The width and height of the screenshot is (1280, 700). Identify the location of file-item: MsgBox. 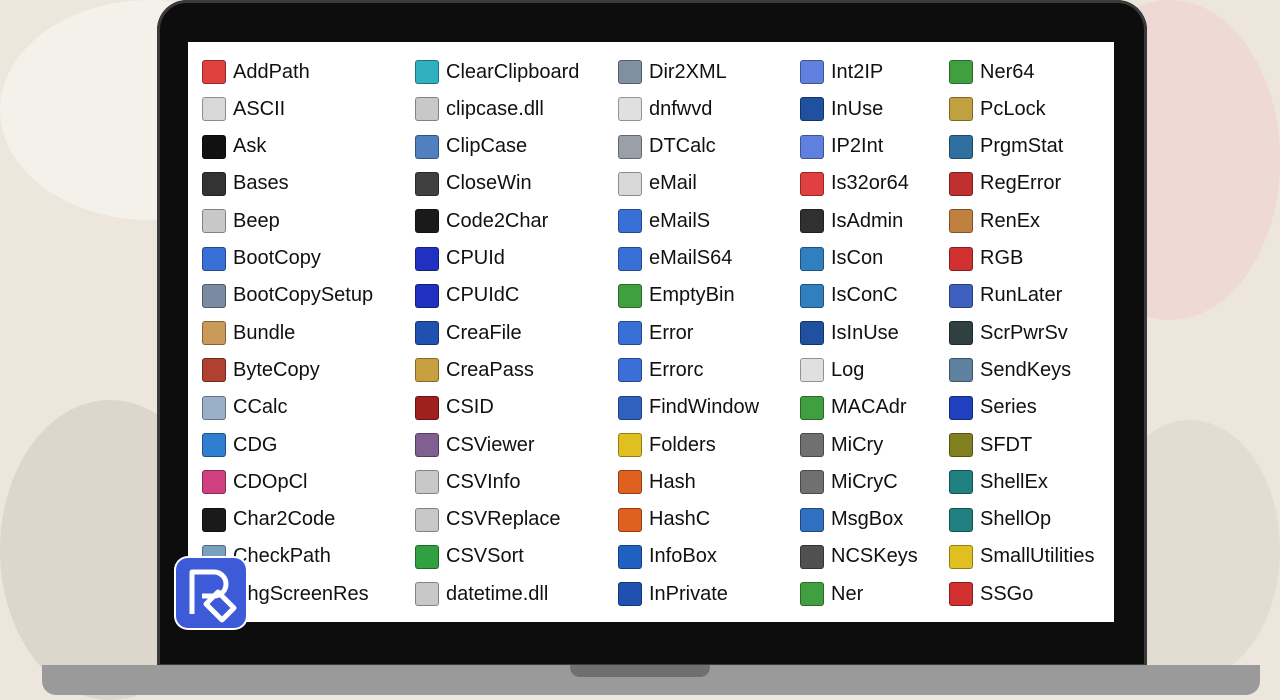
(851, 520).